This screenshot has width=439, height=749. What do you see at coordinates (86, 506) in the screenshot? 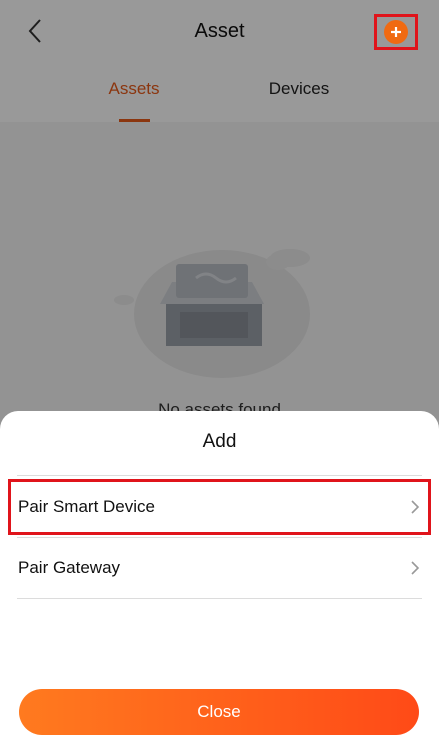
I see `option-label: Pair Smart Device` at bounding box center [86, 506].